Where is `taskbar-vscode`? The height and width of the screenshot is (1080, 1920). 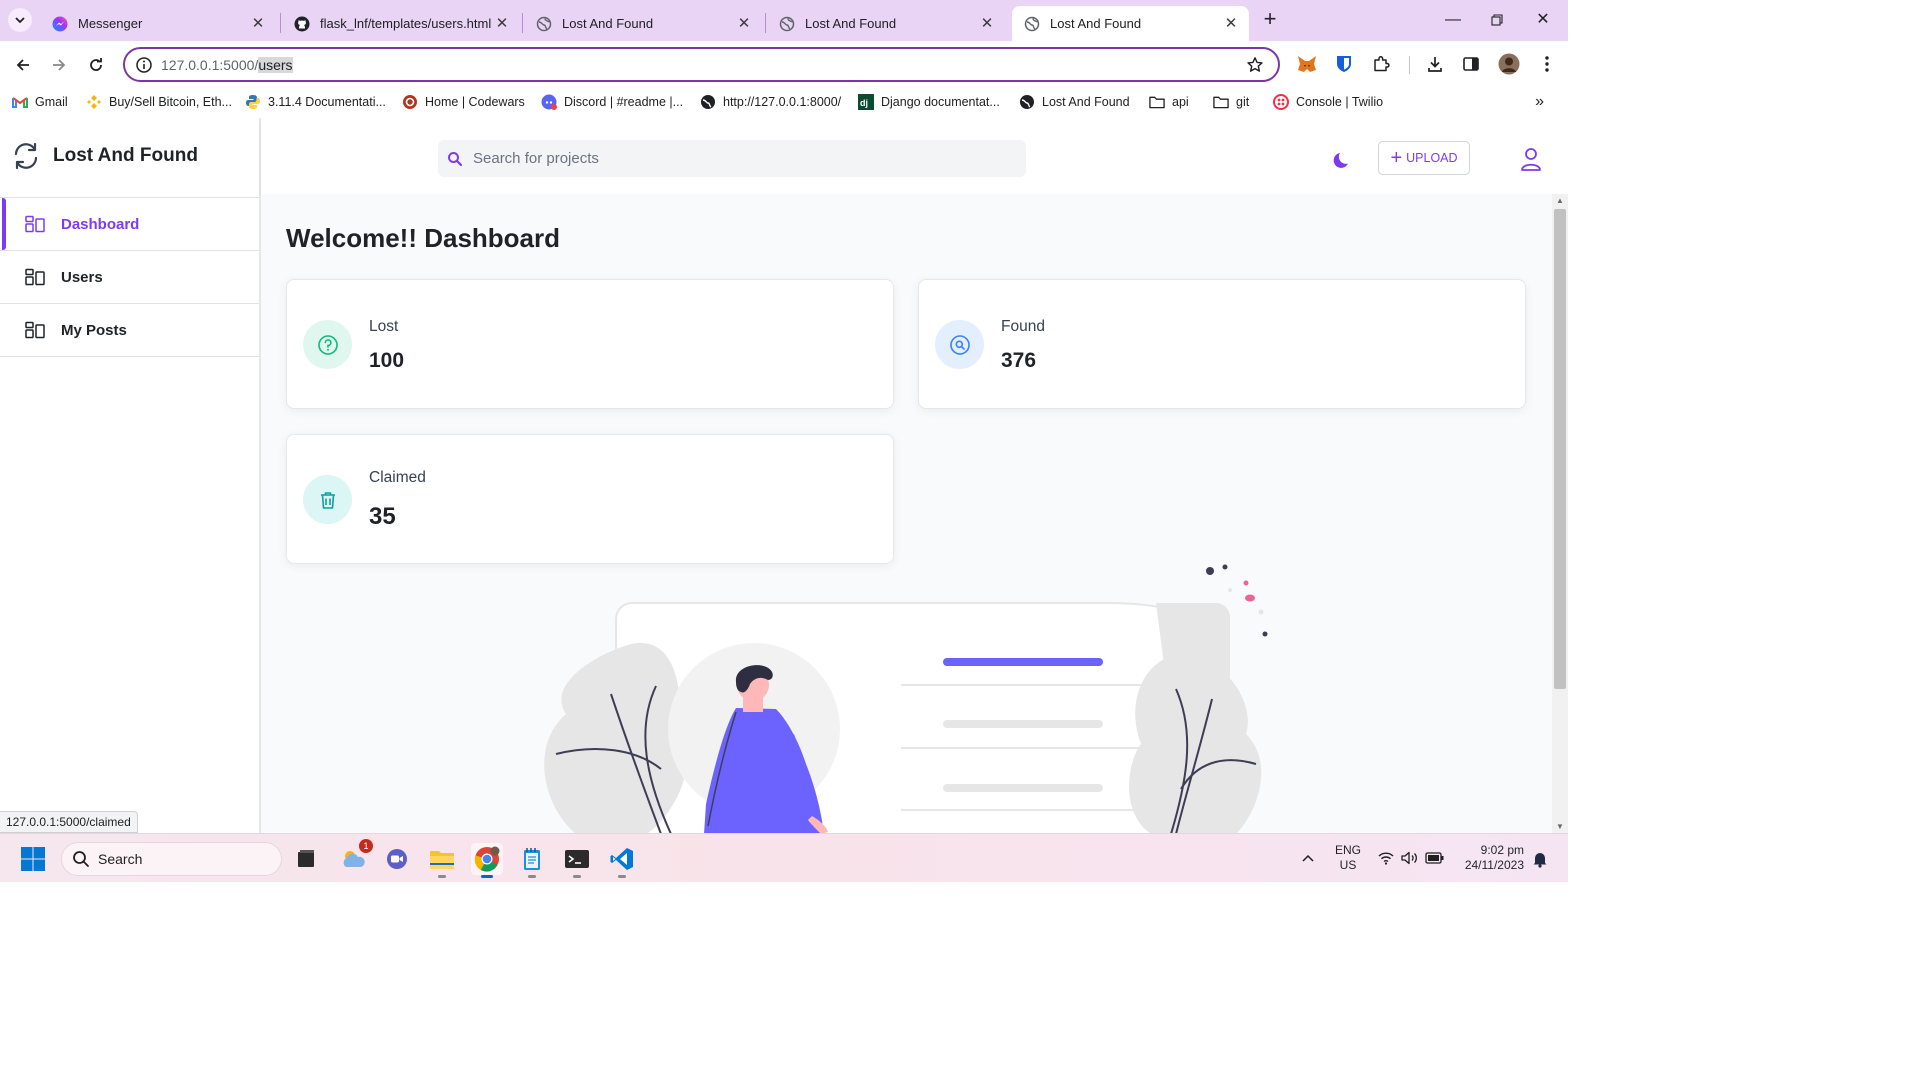 taskbar-vscode is located at coordinates (622, 860).